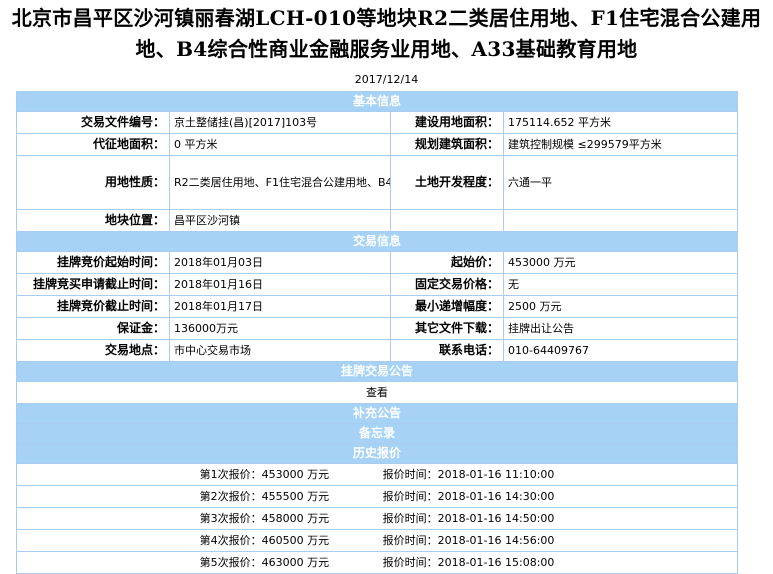 The width and height of the screenshot is (773, 574). Describe the element at coordinates (377, 241) in the screenshot. I see `section-trade-info: 交易信息` at that location.